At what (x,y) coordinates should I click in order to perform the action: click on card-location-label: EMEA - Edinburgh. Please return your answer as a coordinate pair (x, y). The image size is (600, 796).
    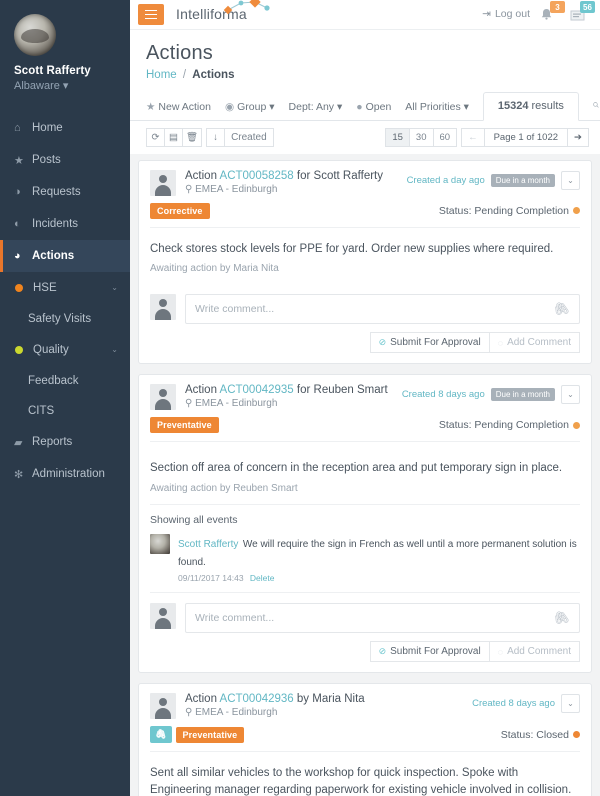
    Looking at the image, I should click on (236, 404).